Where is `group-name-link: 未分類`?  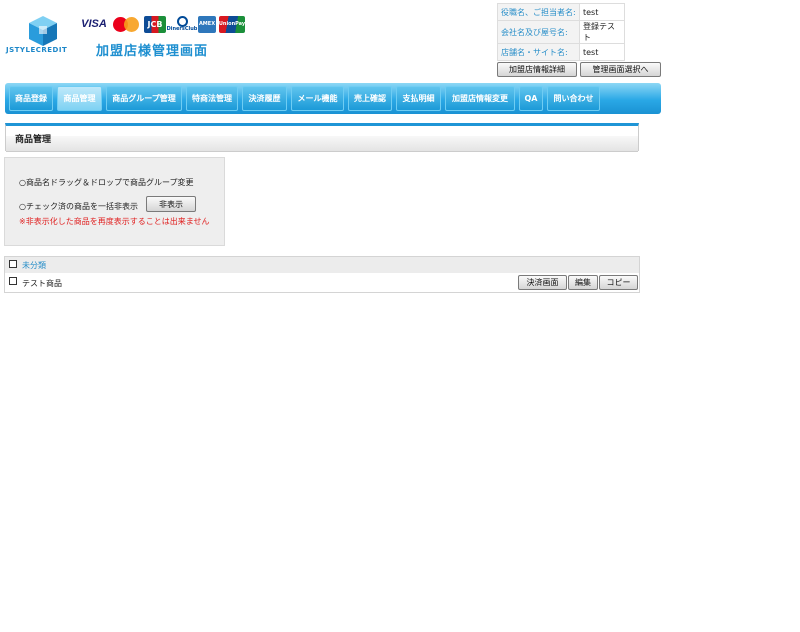
group-name-link: 未分類 is located at coordinates (34, 265).